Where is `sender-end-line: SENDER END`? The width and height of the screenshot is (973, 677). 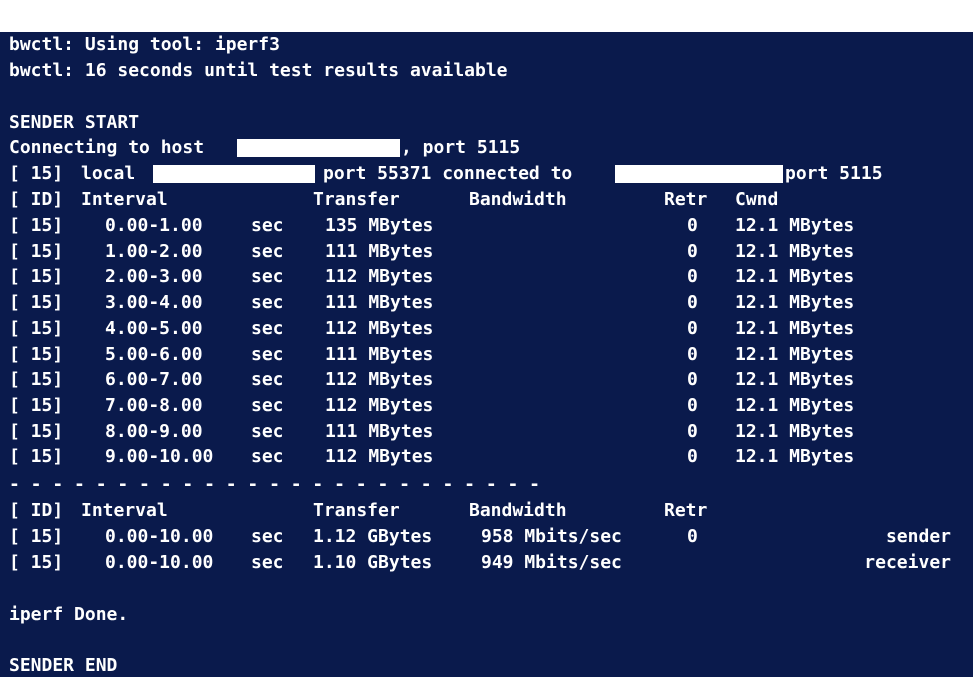
sender-end-line: SENDER END is located at coordinates (63, 665).